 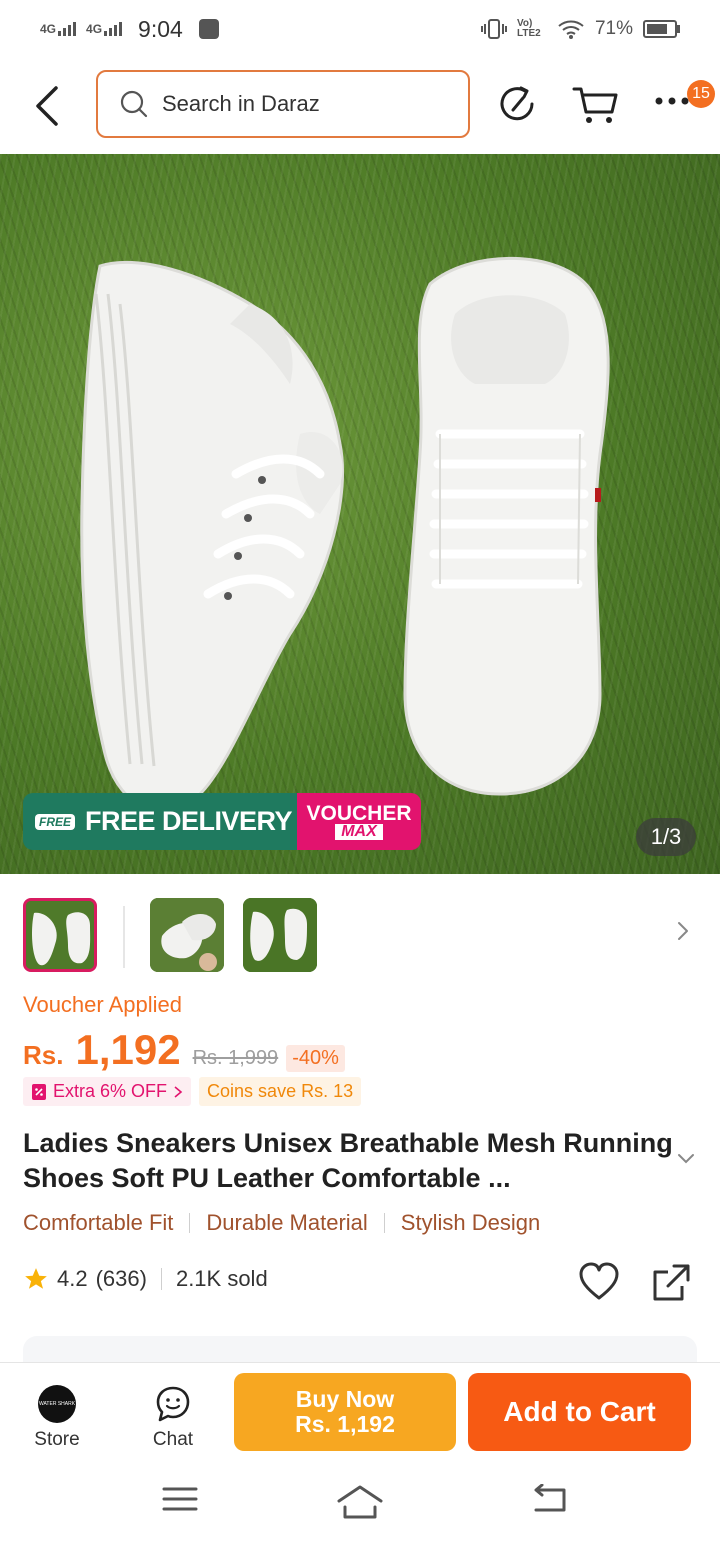 What do you see at coordinates (678, 29) in the screenshot?
I see `battery-tip` at bounding box center [678, 29].